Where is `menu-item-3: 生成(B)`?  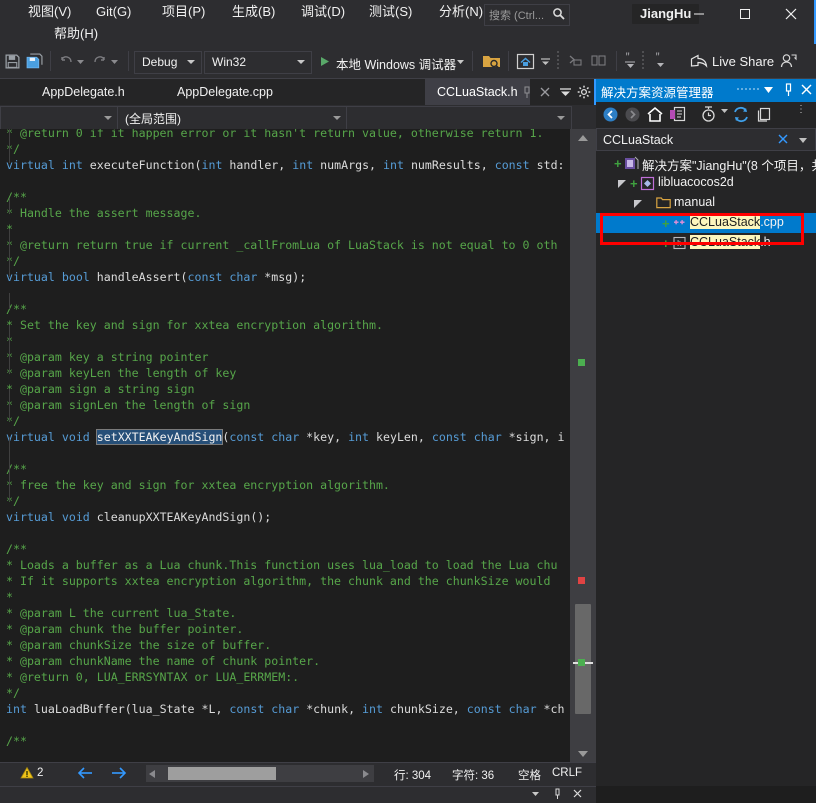
menu-item-3: 生成(B) is located at coordinates (253, 12).